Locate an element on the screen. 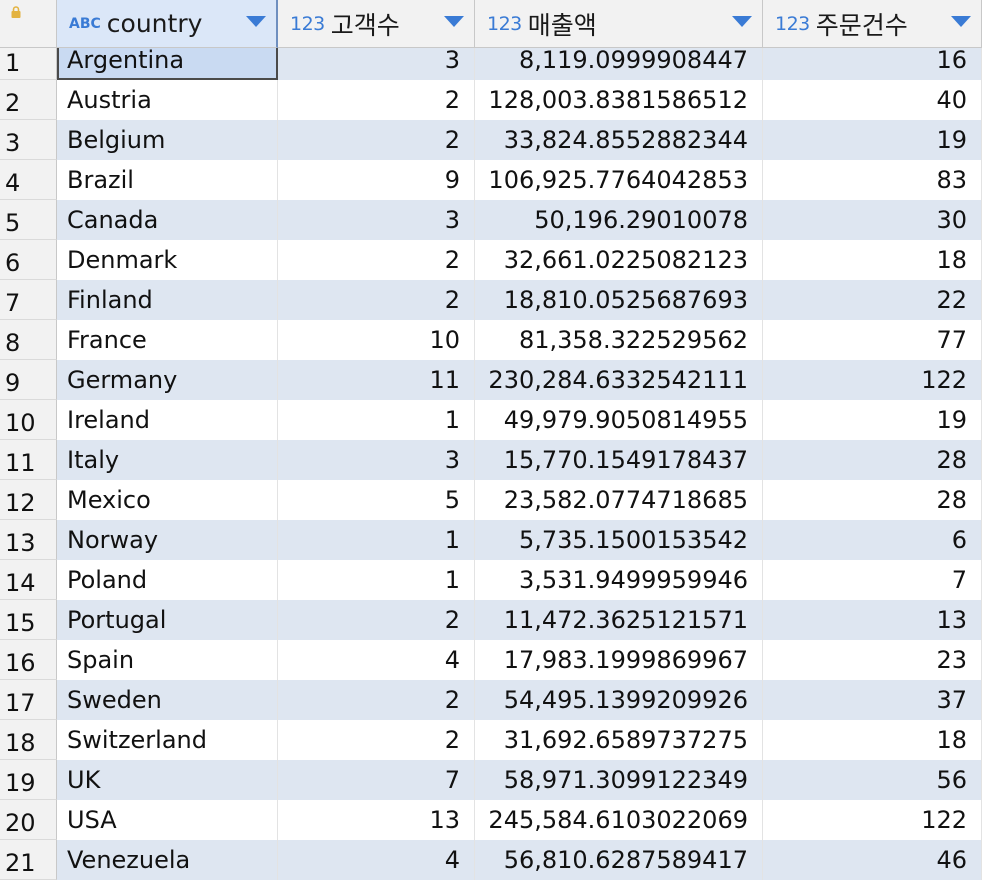 This screenshot has height=888, width=982. cell-sales: 230,284.6332542111 is located at coordinates (619, 380).